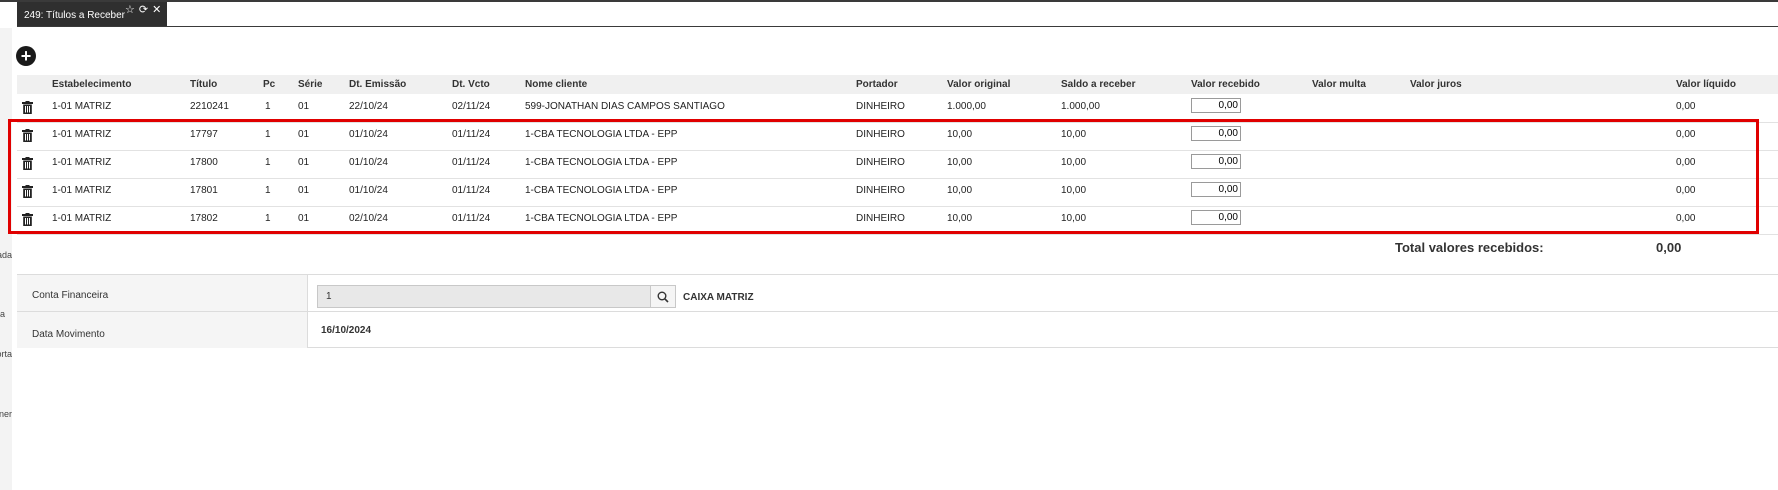 The image size is (1778, 490). Describe the element at coordinates (1669, 247) in the screenshot. I see `total-value: 0,00` at that location.